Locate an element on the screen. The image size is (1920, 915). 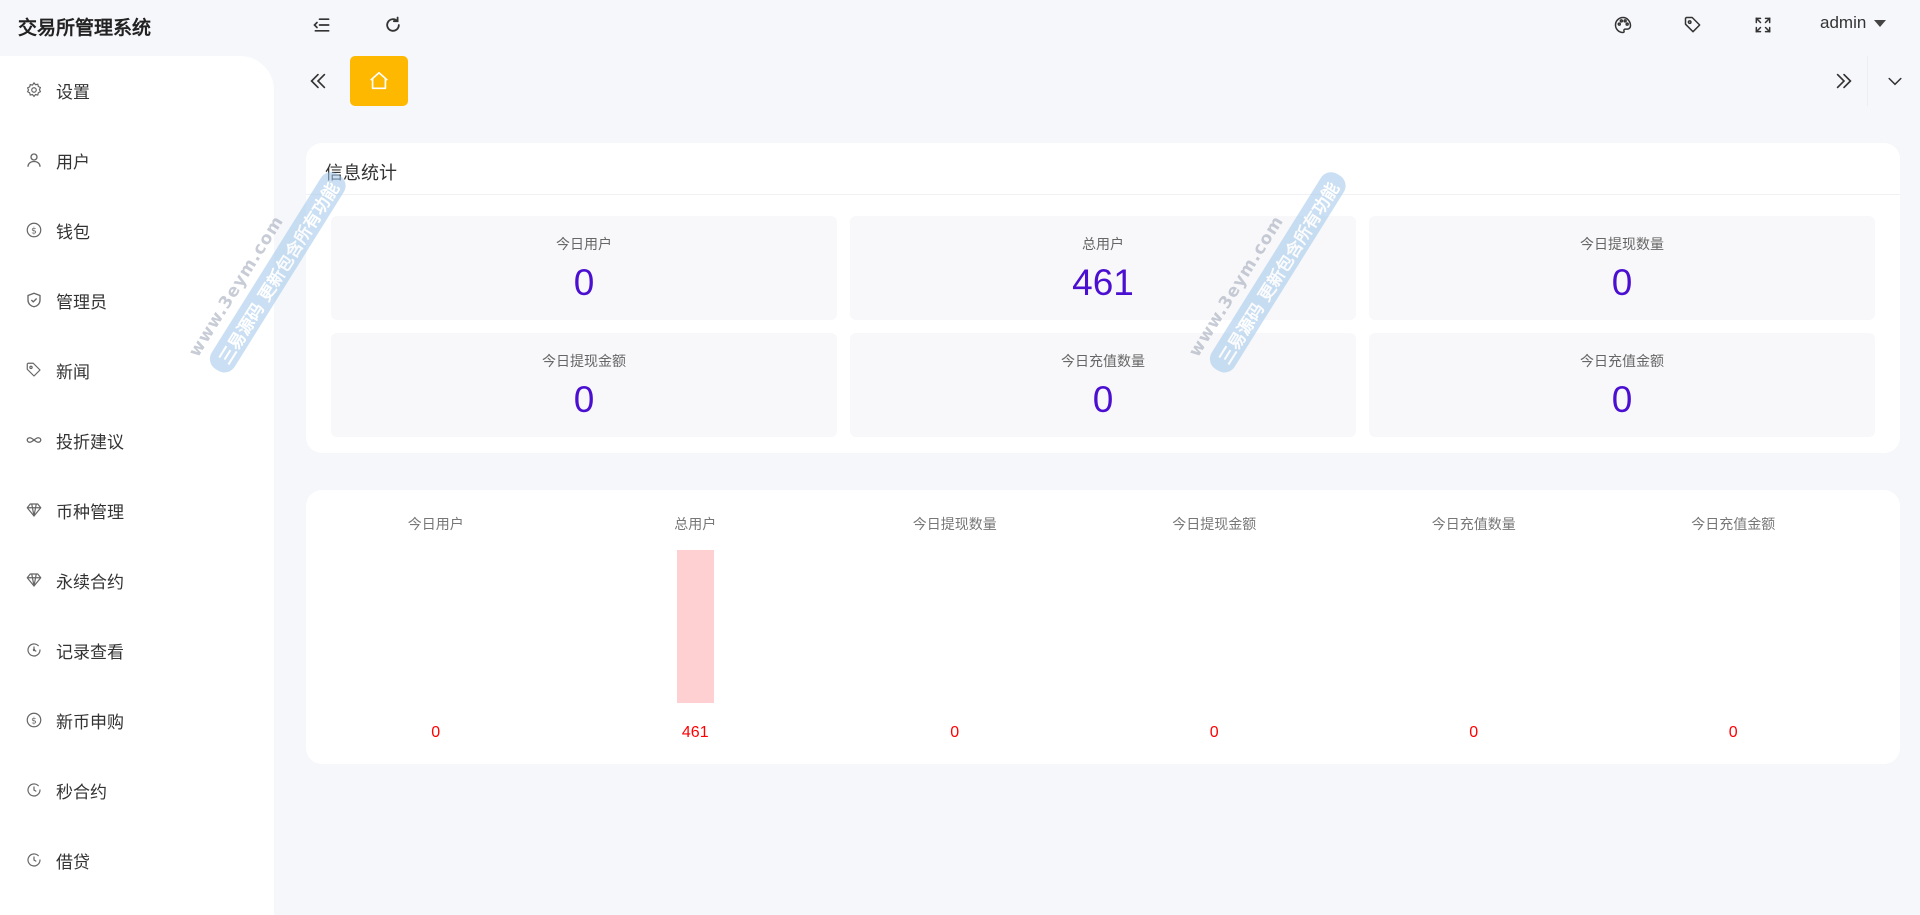
home-icon is located at coordinates (379, 80).